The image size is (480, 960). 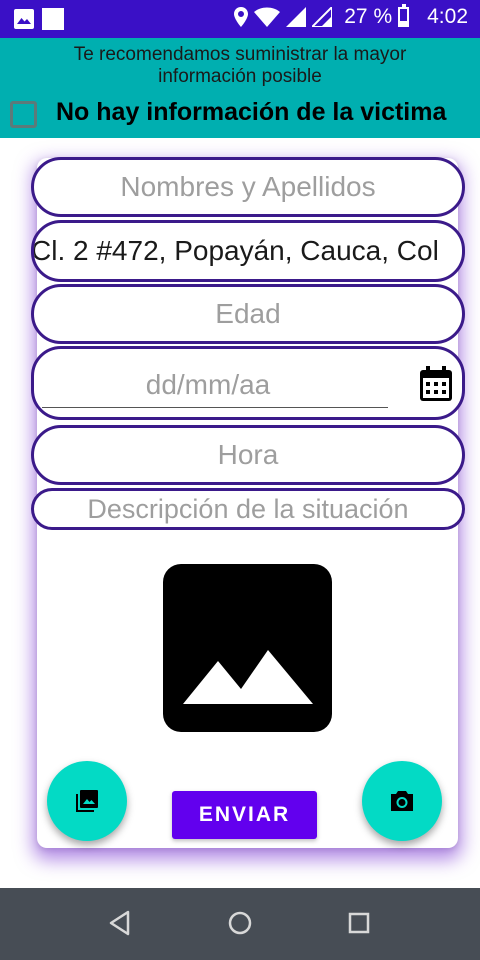 I want to click on name-input: Nombres y Apellidos, so click(x=248, y=187).